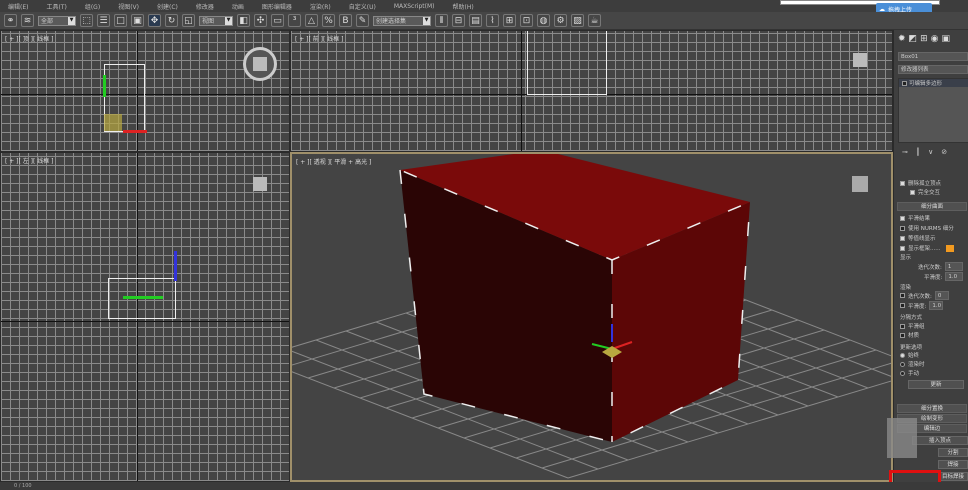  Describe the element at coordinates (935, 39) in the screenshot. I see `motion-tab-icon: ◉` at that location.